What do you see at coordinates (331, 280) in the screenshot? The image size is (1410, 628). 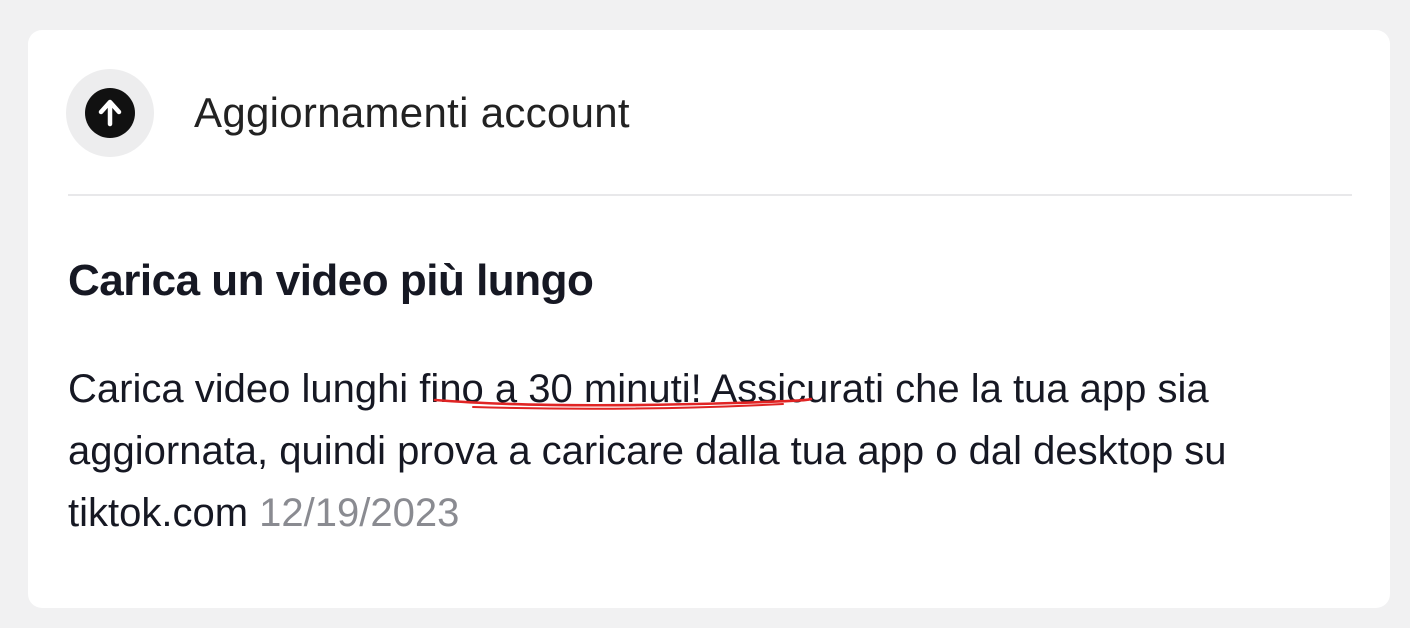 I see `notification-title: Carica un video più lungo` at bounding box center [331, 280].